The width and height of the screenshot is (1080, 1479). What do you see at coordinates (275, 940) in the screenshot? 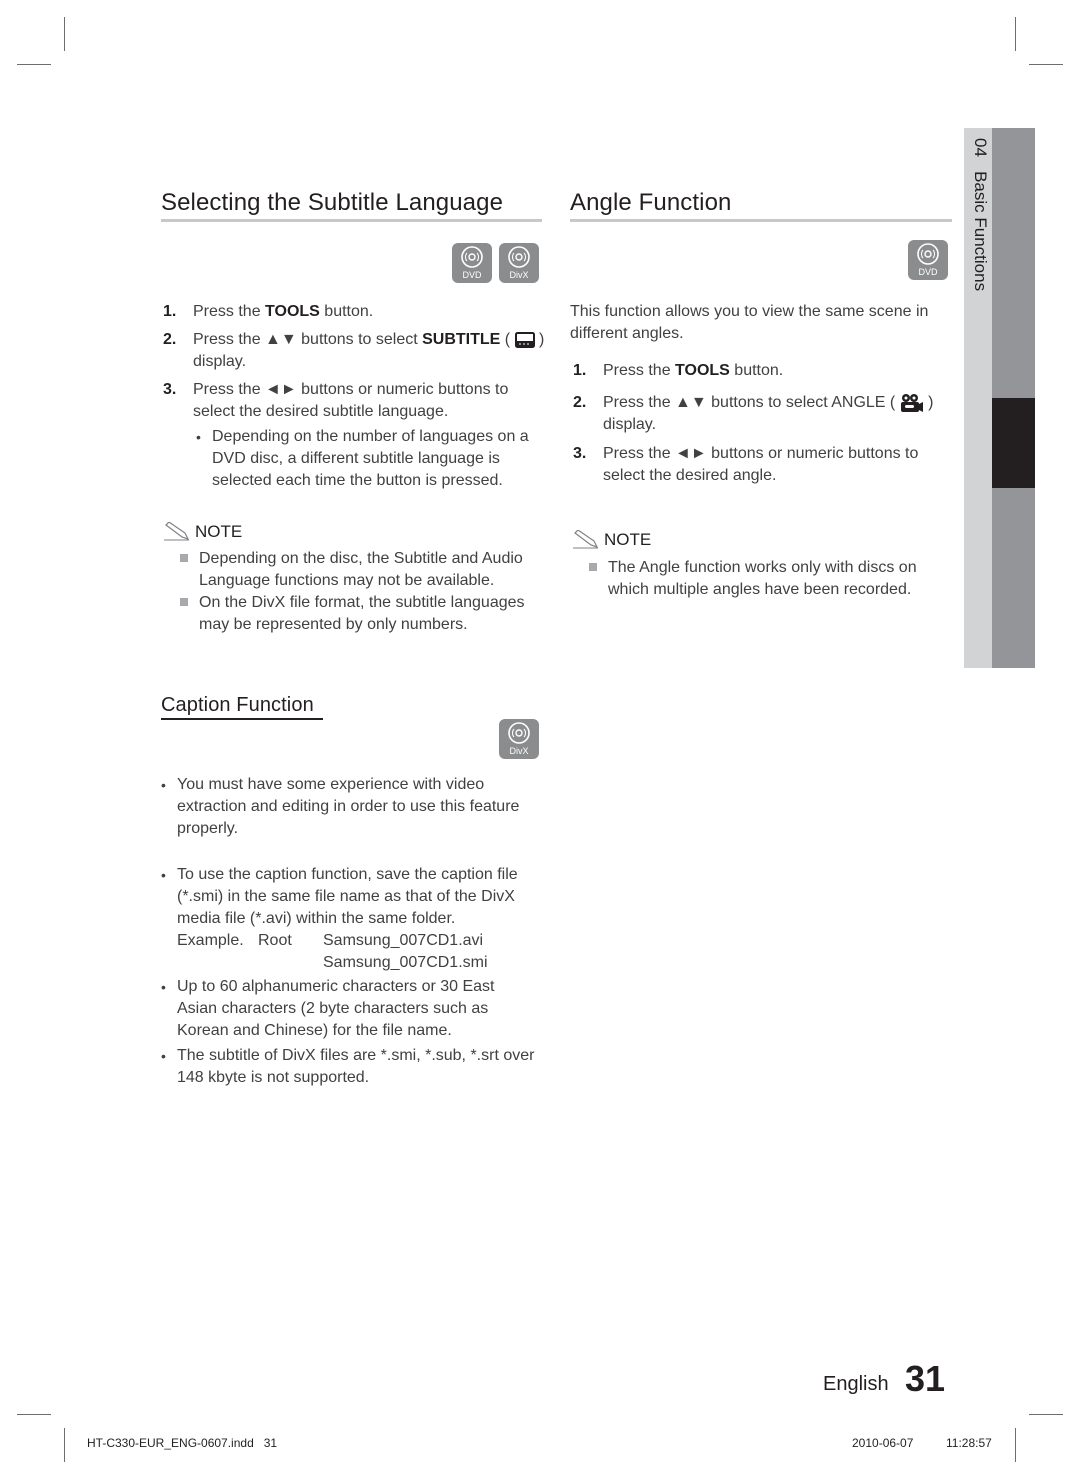
I see `example-folder: Root` at bounding box center [275, 940].